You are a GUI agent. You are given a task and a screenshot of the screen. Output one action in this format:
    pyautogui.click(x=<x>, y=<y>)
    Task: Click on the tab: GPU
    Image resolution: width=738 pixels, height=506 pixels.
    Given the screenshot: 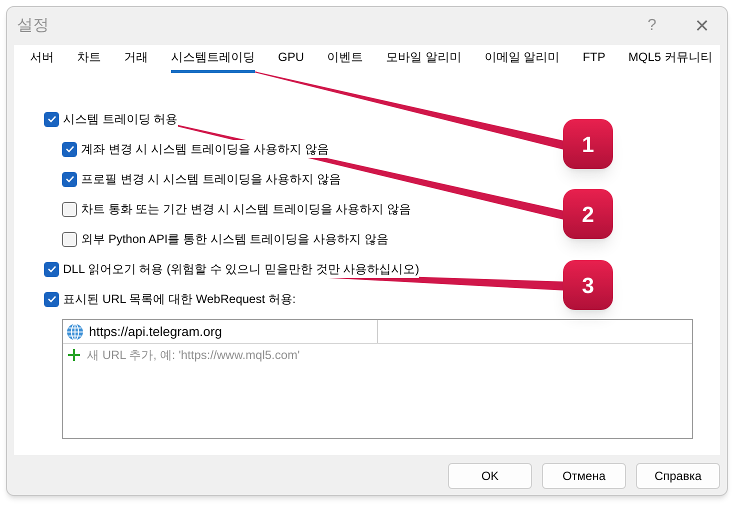 What is the action you would take?
    pyautogui.click(x=291, y=60)
    